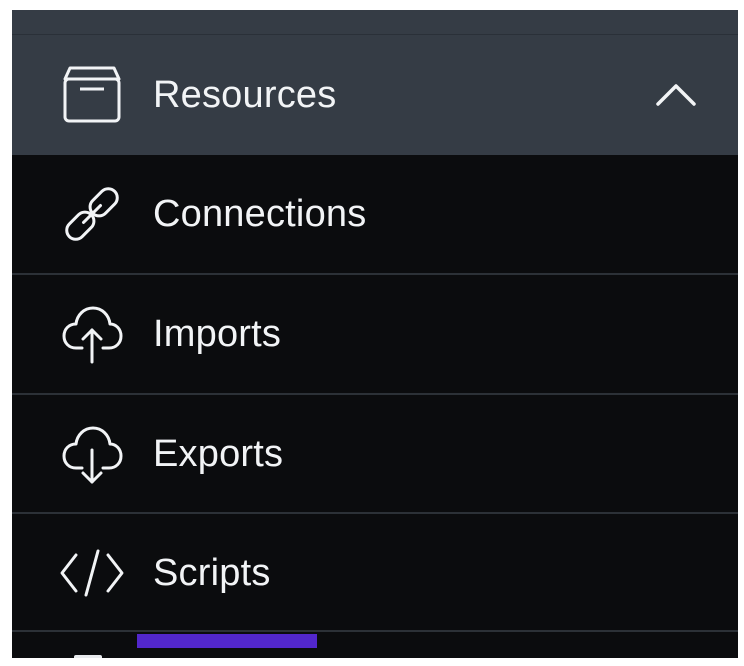 This screenshot has width=744, height=666. What do you see at coordinates (92, 95) in the screenshot?
I see `box-icon` at bounding box center [92, 95].